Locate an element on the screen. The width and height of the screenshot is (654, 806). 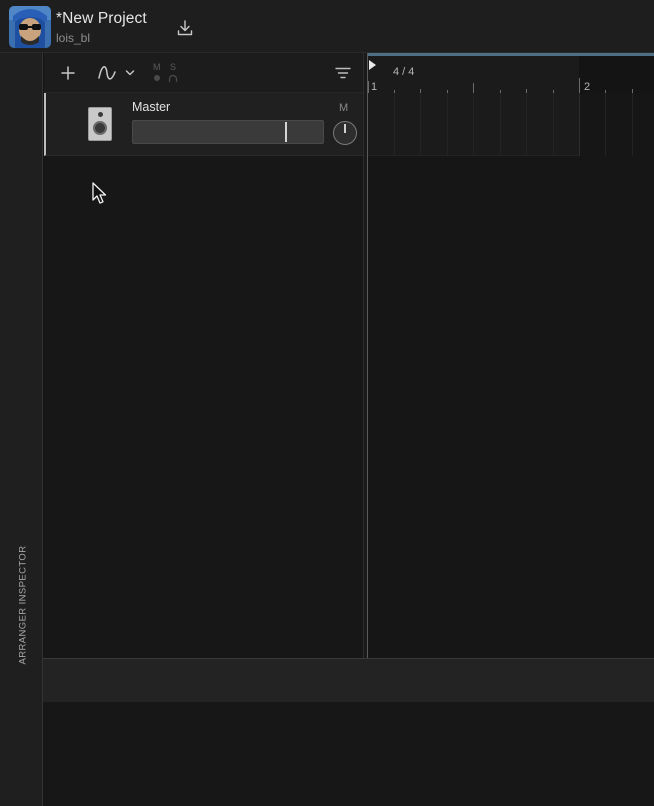
automation-curve-icon is located at coordinates (107, 73).